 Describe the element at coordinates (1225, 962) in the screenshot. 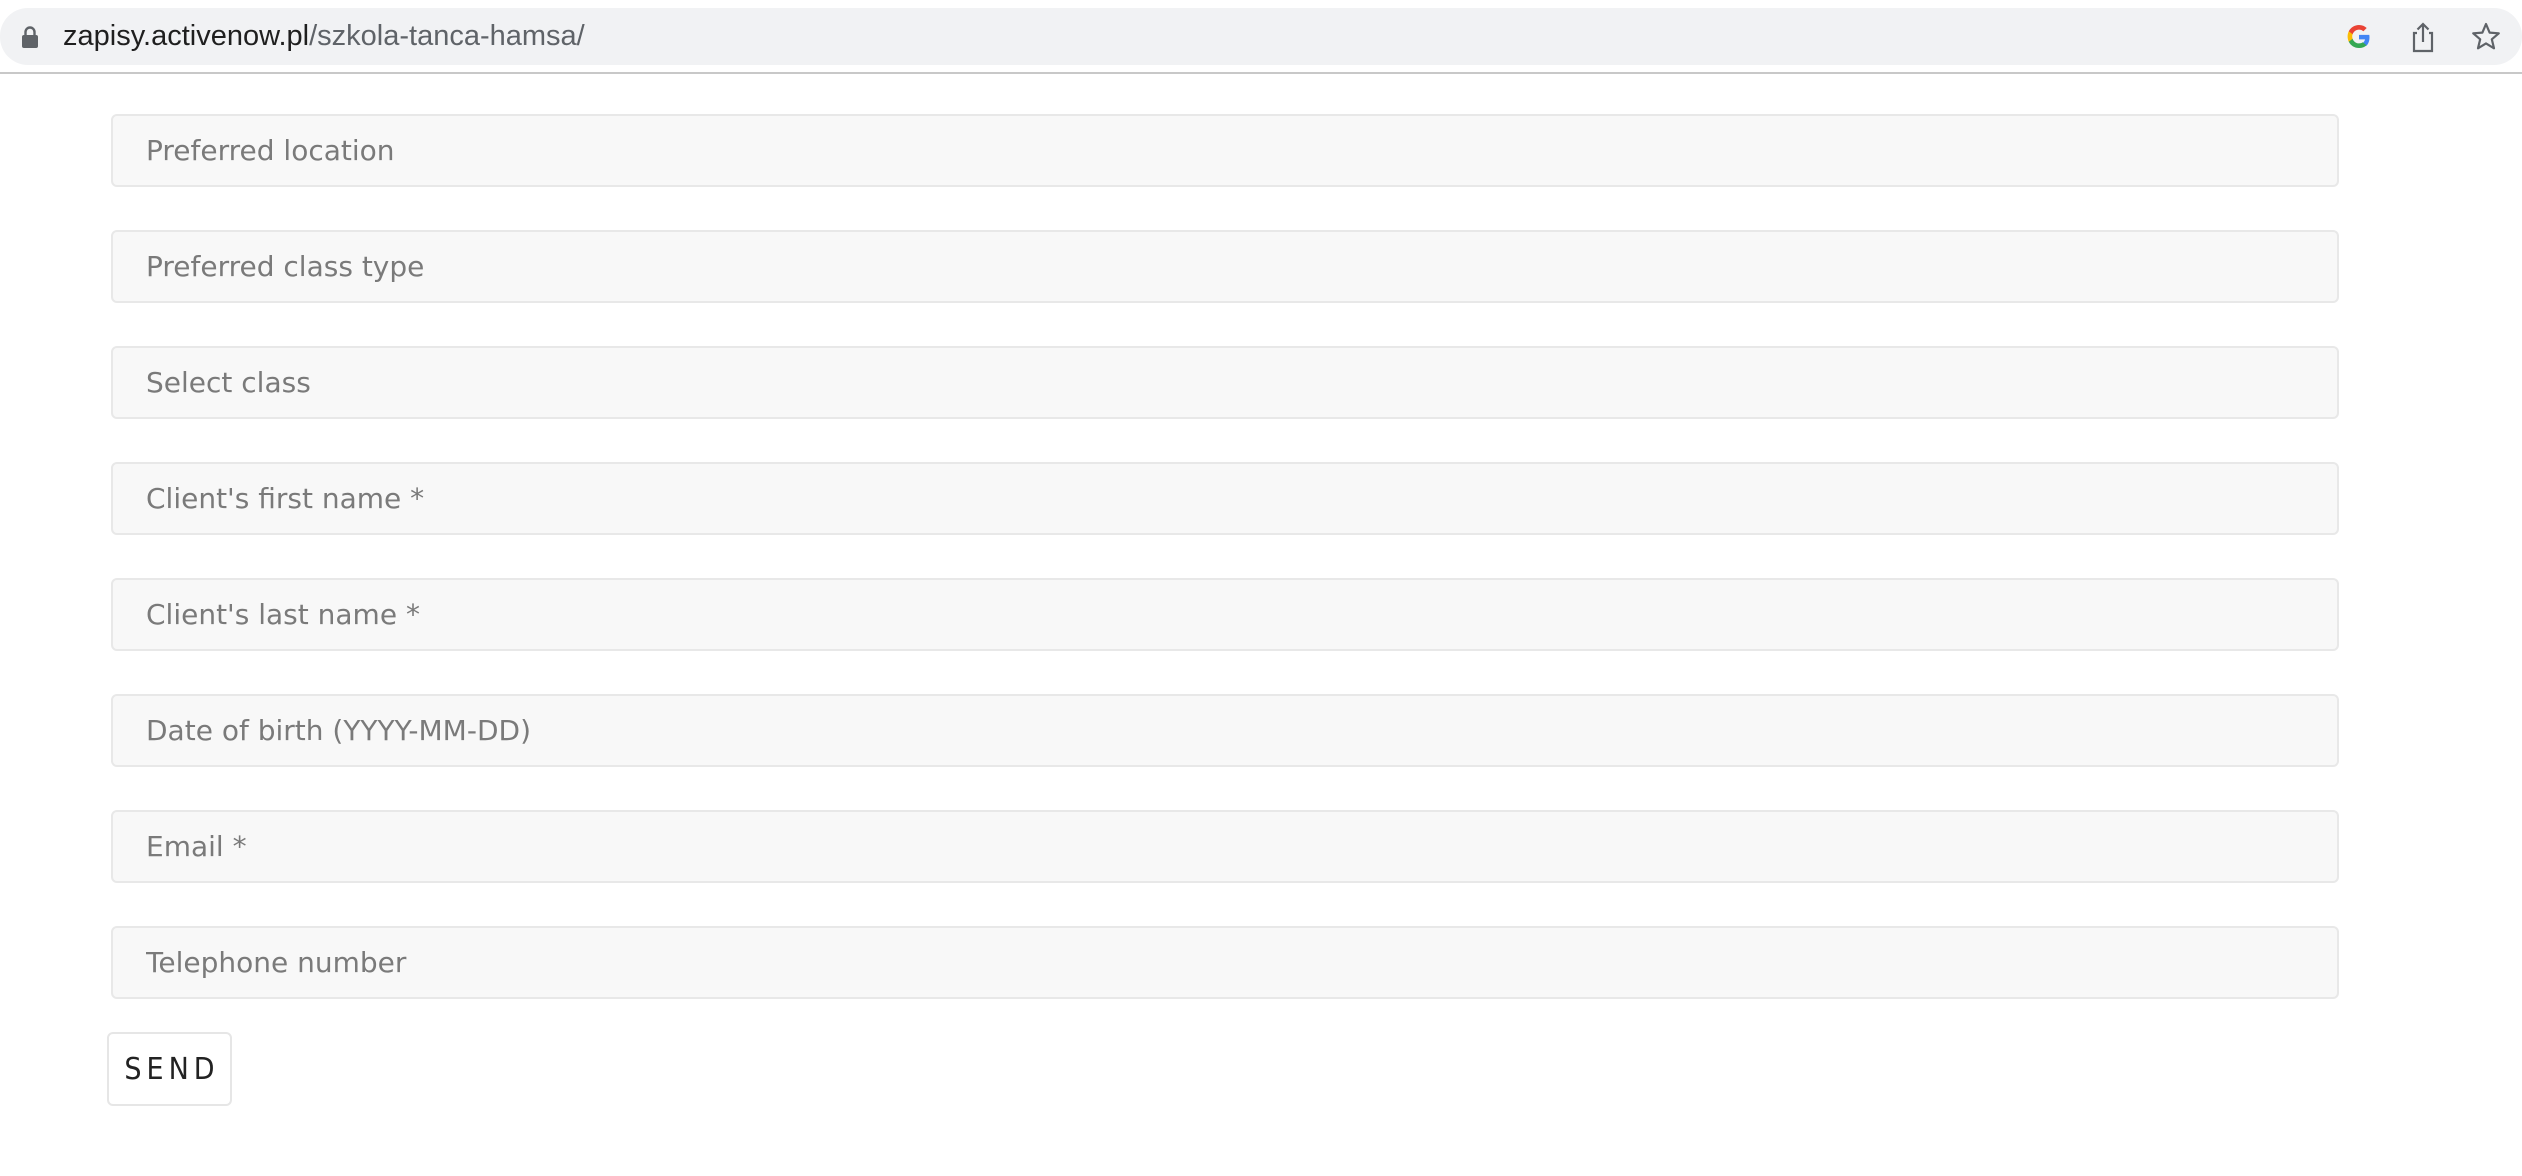

I see `telephone-field` at that location.